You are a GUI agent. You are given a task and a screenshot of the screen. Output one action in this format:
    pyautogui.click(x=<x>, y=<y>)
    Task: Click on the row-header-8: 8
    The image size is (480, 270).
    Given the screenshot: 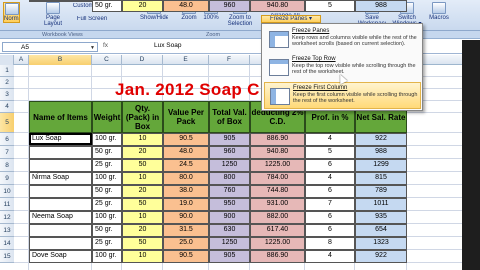 What is the action you would take?
    pyautogui.click(x=7, y=165)
    